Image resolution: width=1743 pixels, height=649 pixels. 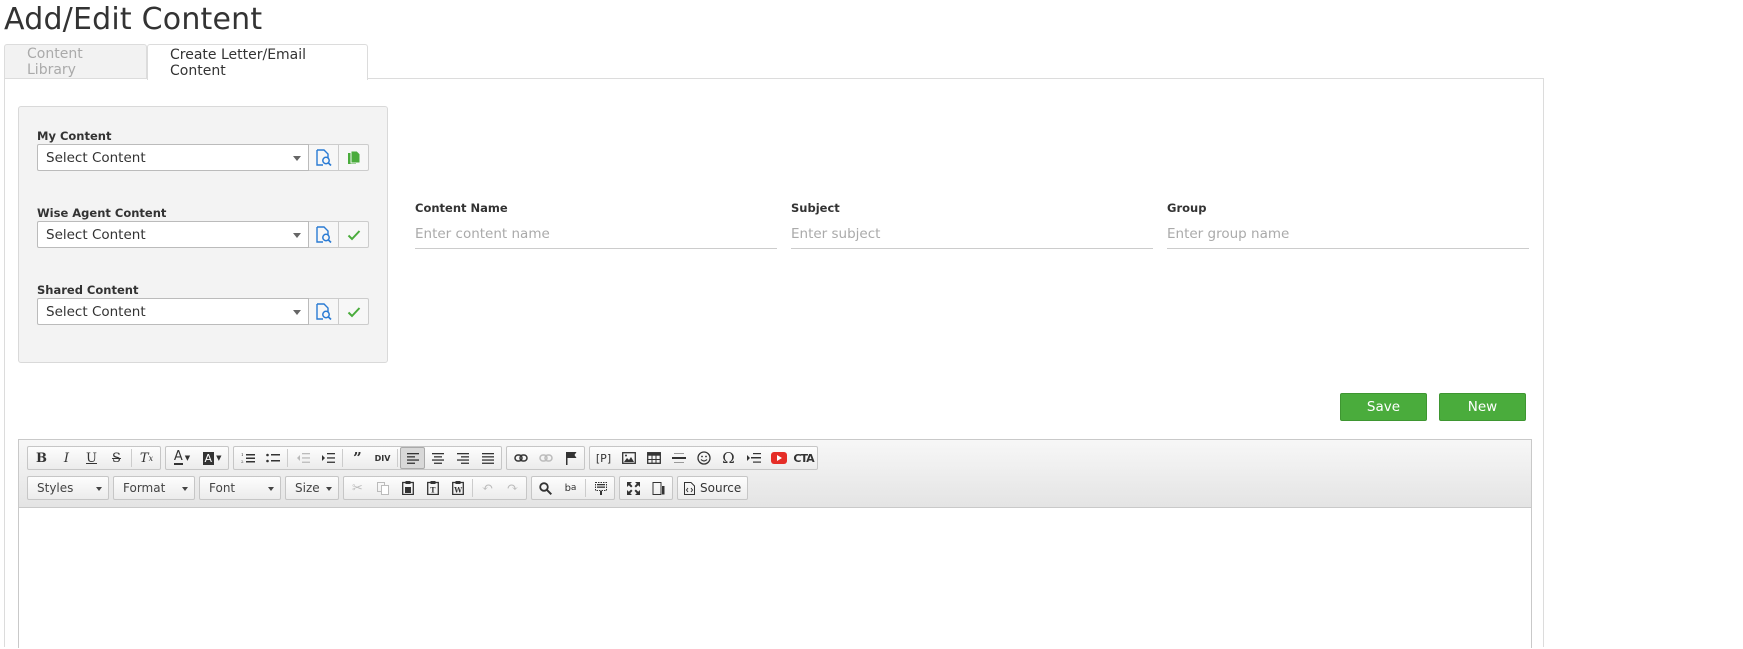 I want to click on styles-combo: Styles, so click(x=68, y=488).